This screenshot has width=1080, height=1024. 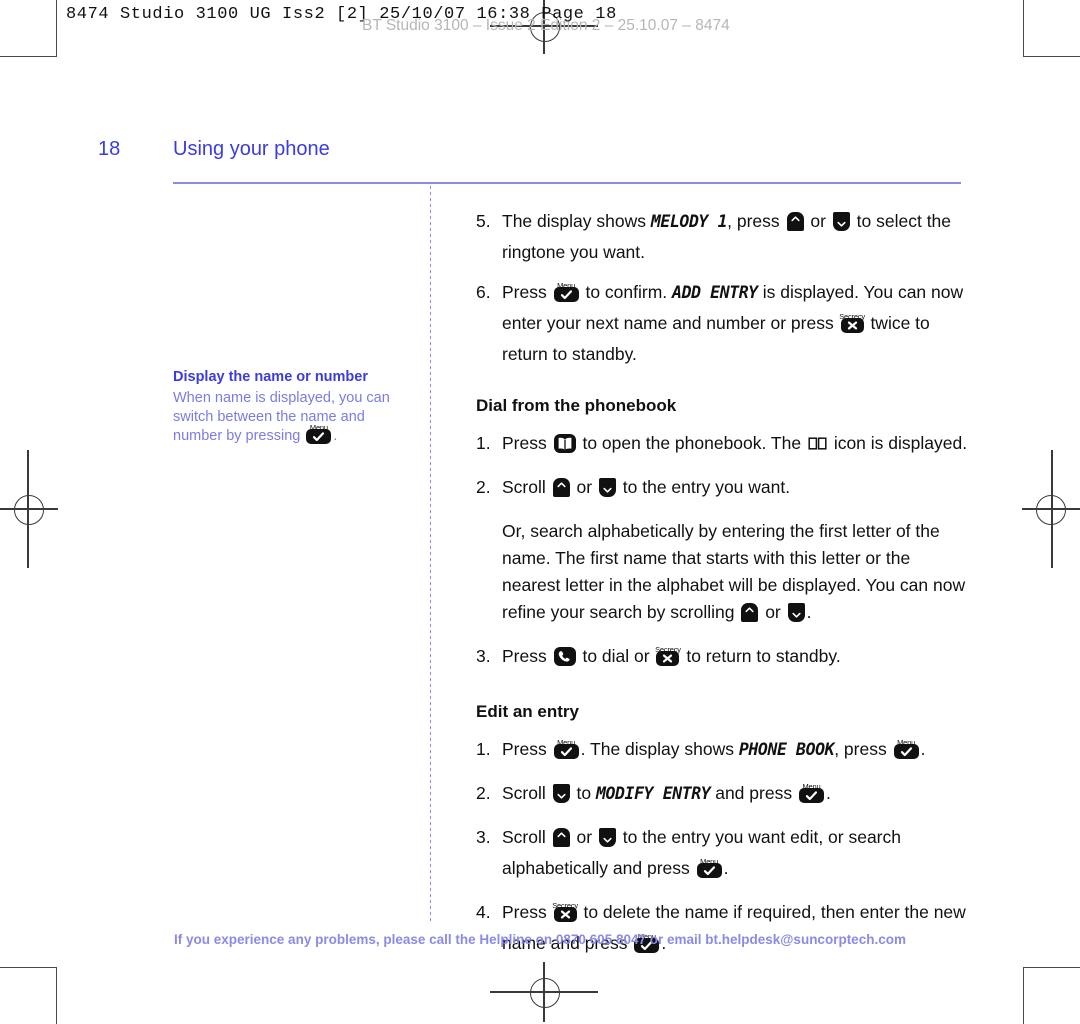 What do you see at coordinates (28, 995) in the screenshot?
I see `crop-mark-bottom-left` at bounding box center [28, 995].